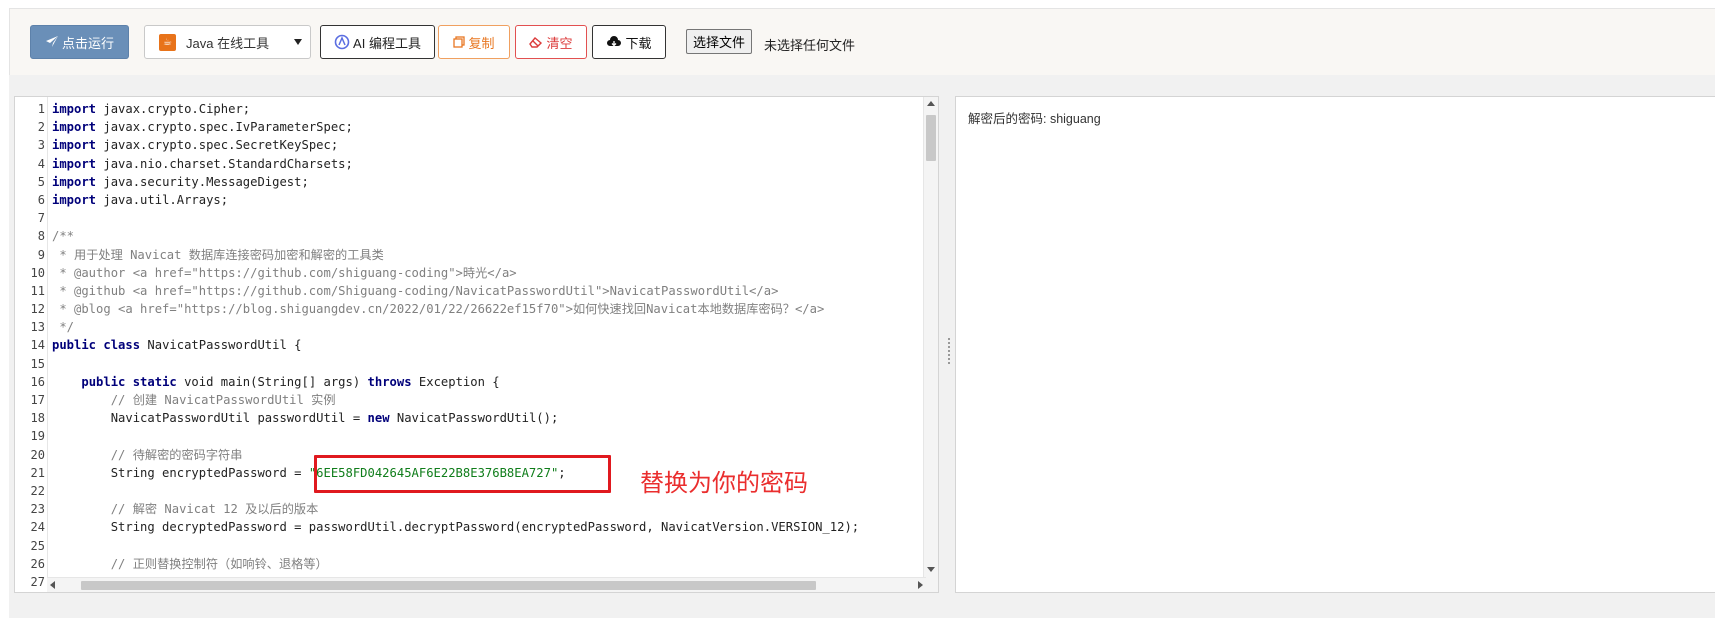 The height and width of the screenshot is (618, 1715). What do you see at coordinates (470, 436) in the screenshot?
I see `code-line: 19` at bounding box center [470, 436].